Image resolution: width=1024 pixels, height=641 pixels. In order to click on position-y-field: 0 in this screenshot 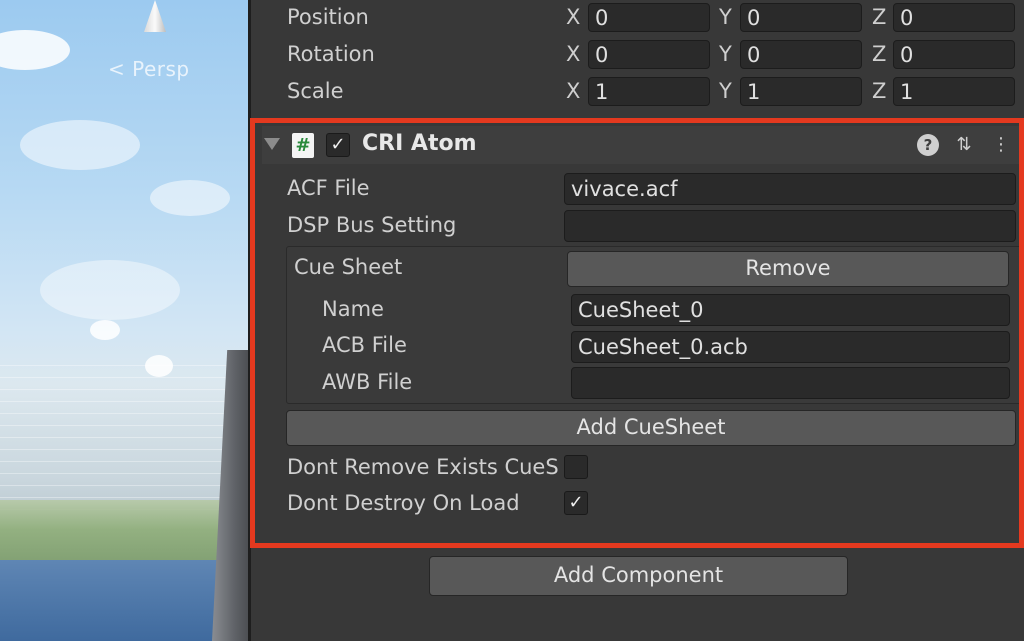, I will do `click(801, 17)`.